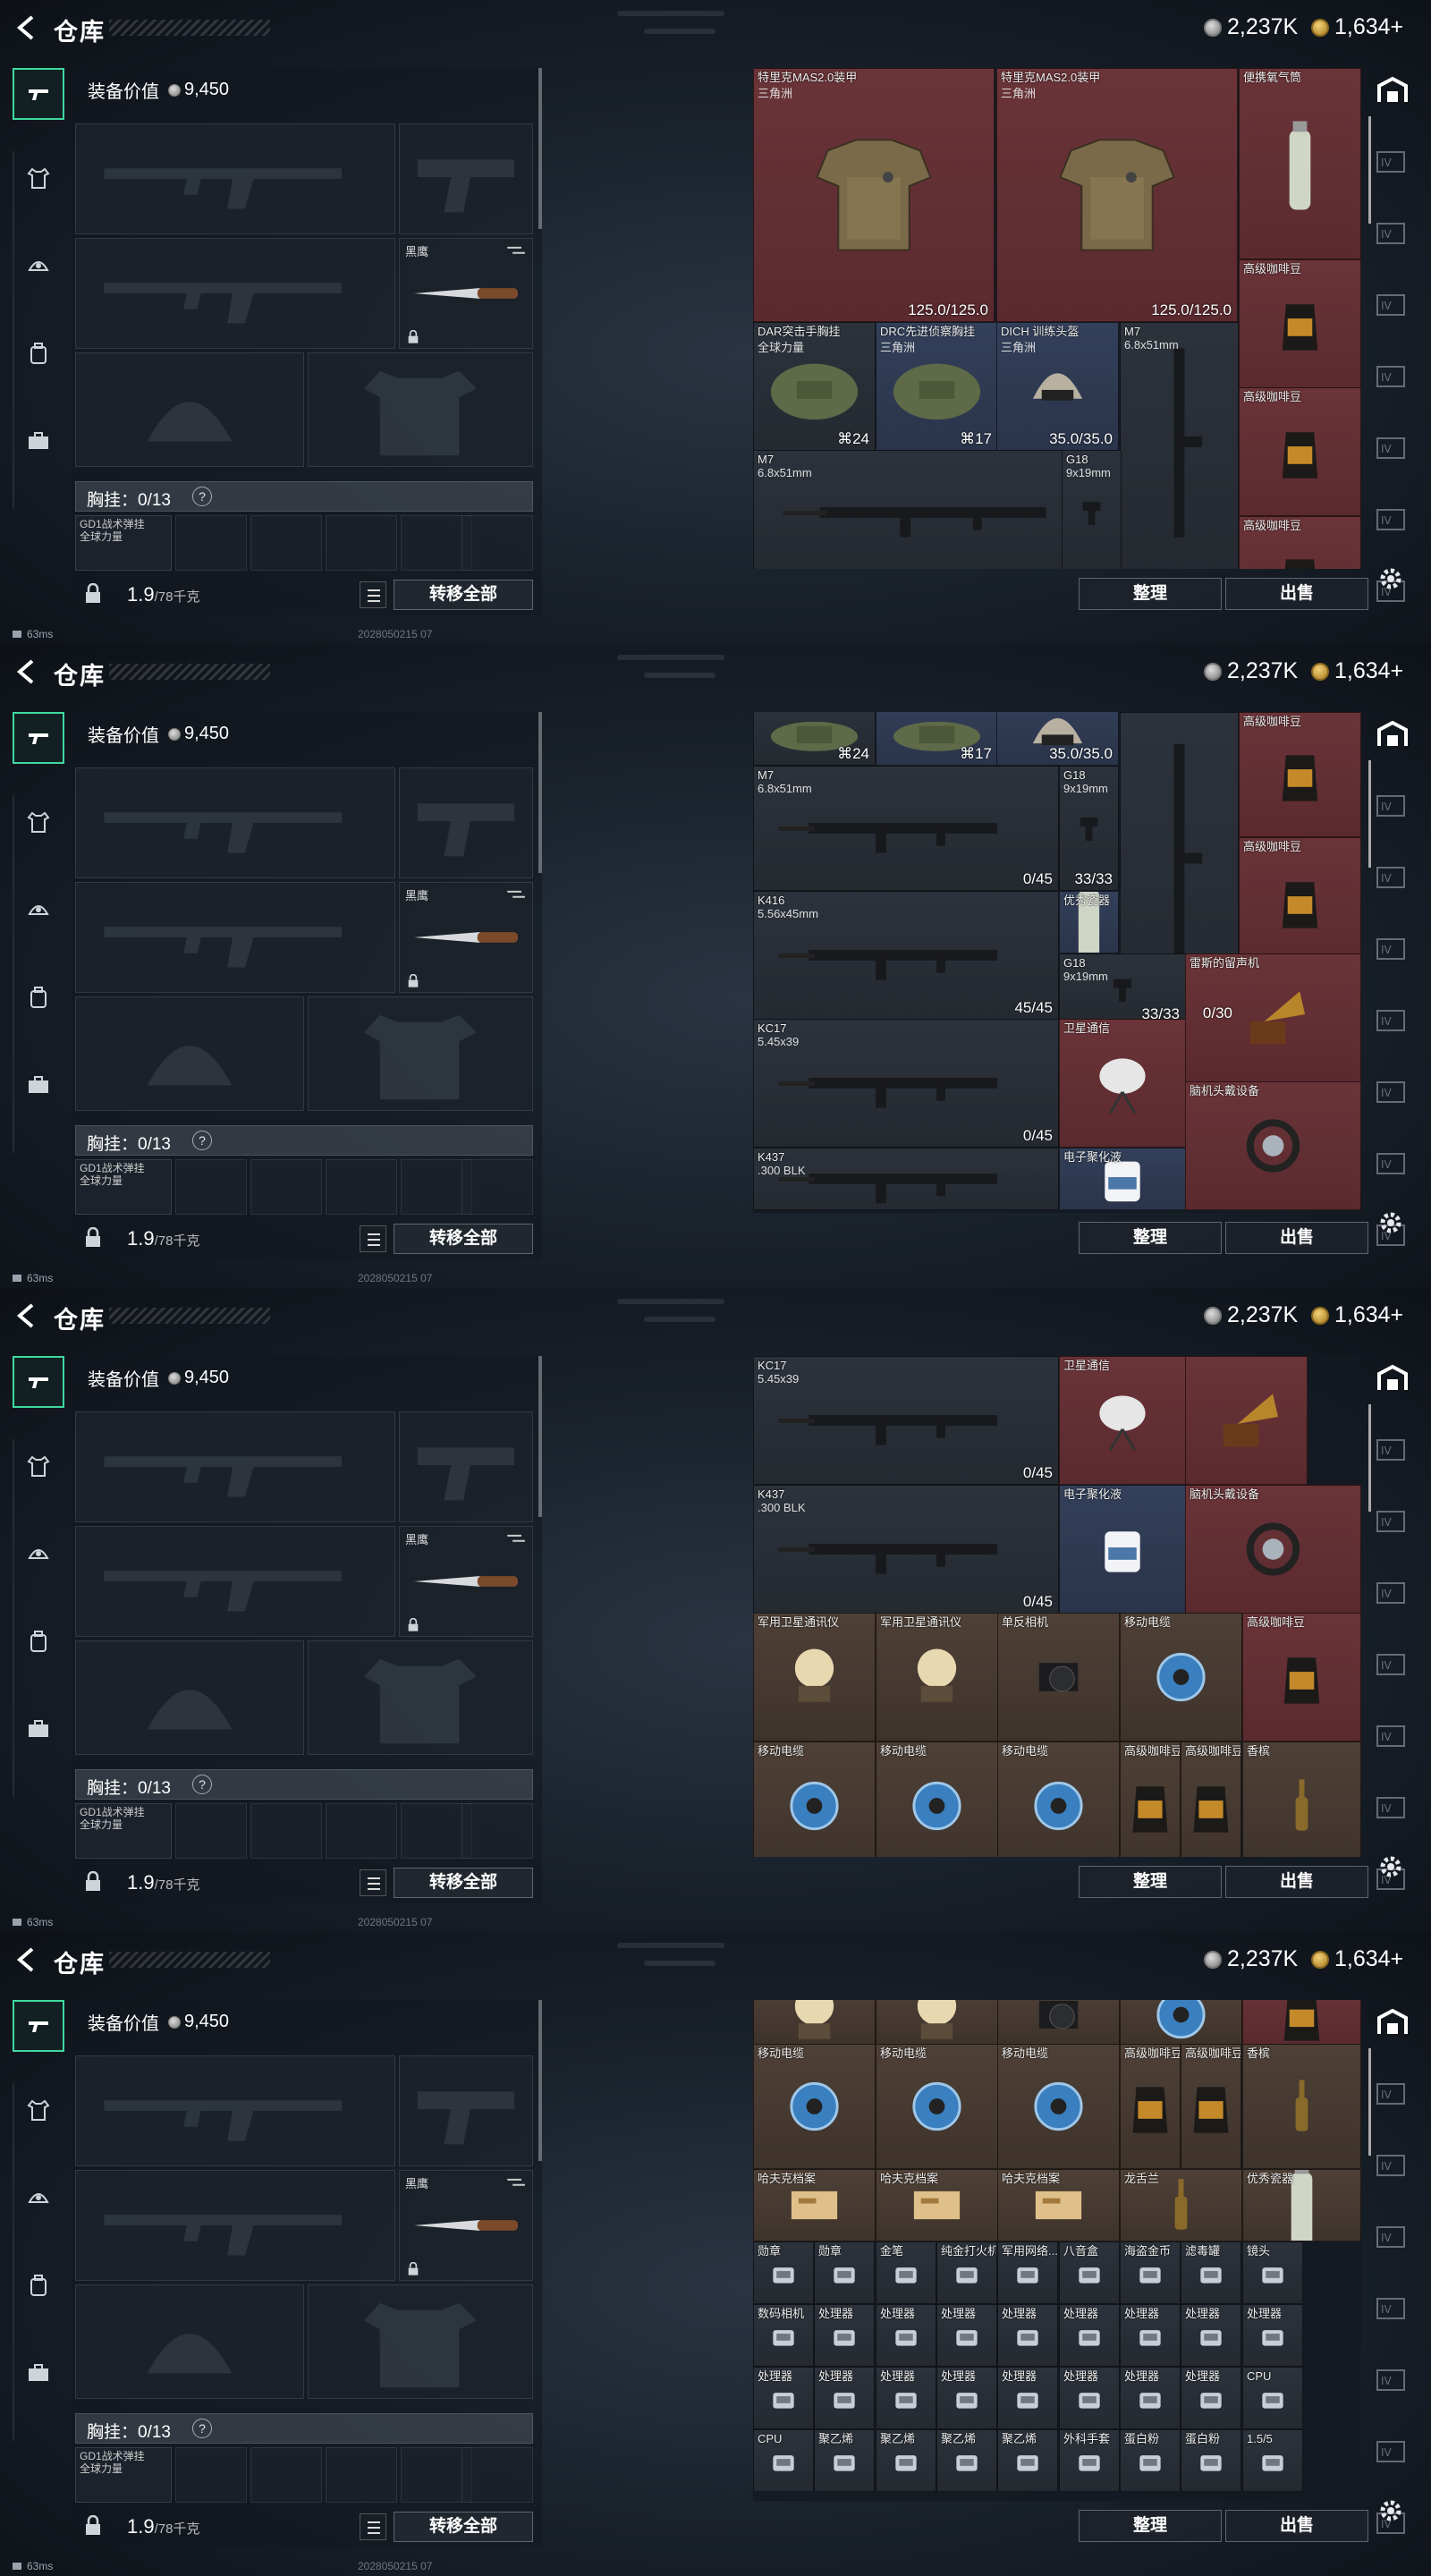 This screenshot has width=1431, height=2576. Describe the element at coordinates (1057, 386) in the screenshot. I see `inventory-item: DICH 训练头盔 三角洲 35.0/35.0` at that location.